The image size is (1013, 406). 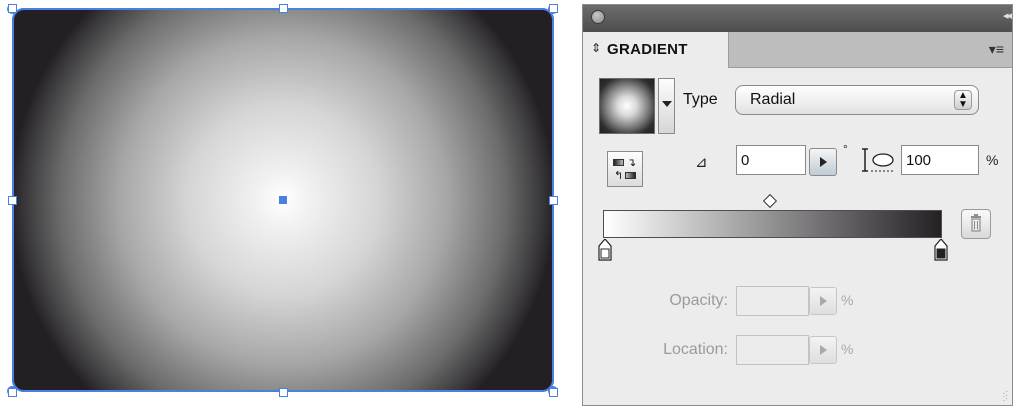 I want to click on tab-gradient: ⇕ GRADIENT, so click(x=656, y=50).